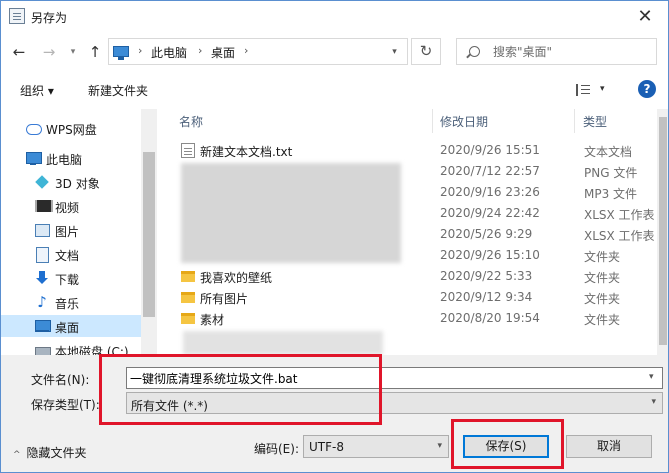 Image resolution: width=669 pixels, height=473 pixels. What do you see at coordinates (17, 455) in the screenshot?
I see `chevron-up-icon: ^` at bounding box center [17, 455].